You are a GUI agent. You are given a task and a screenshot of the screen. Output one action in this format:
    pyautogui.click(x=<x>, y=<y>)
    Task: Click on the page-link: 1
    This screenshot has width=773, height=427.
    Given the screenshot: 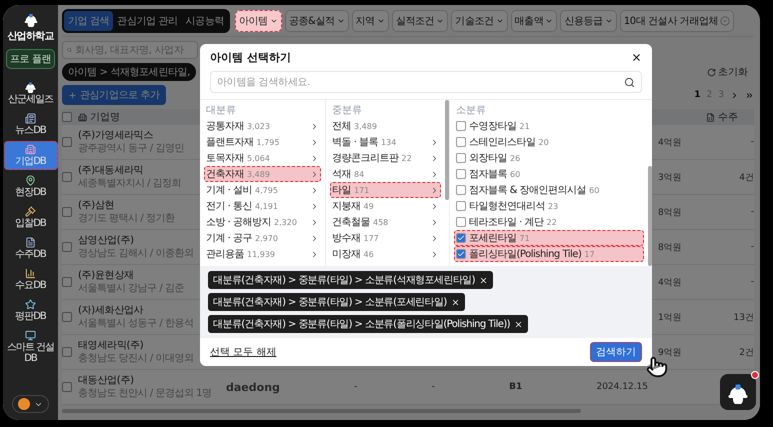 What is the action you would take?
    pyautogui.click(x=697, y=95)
    